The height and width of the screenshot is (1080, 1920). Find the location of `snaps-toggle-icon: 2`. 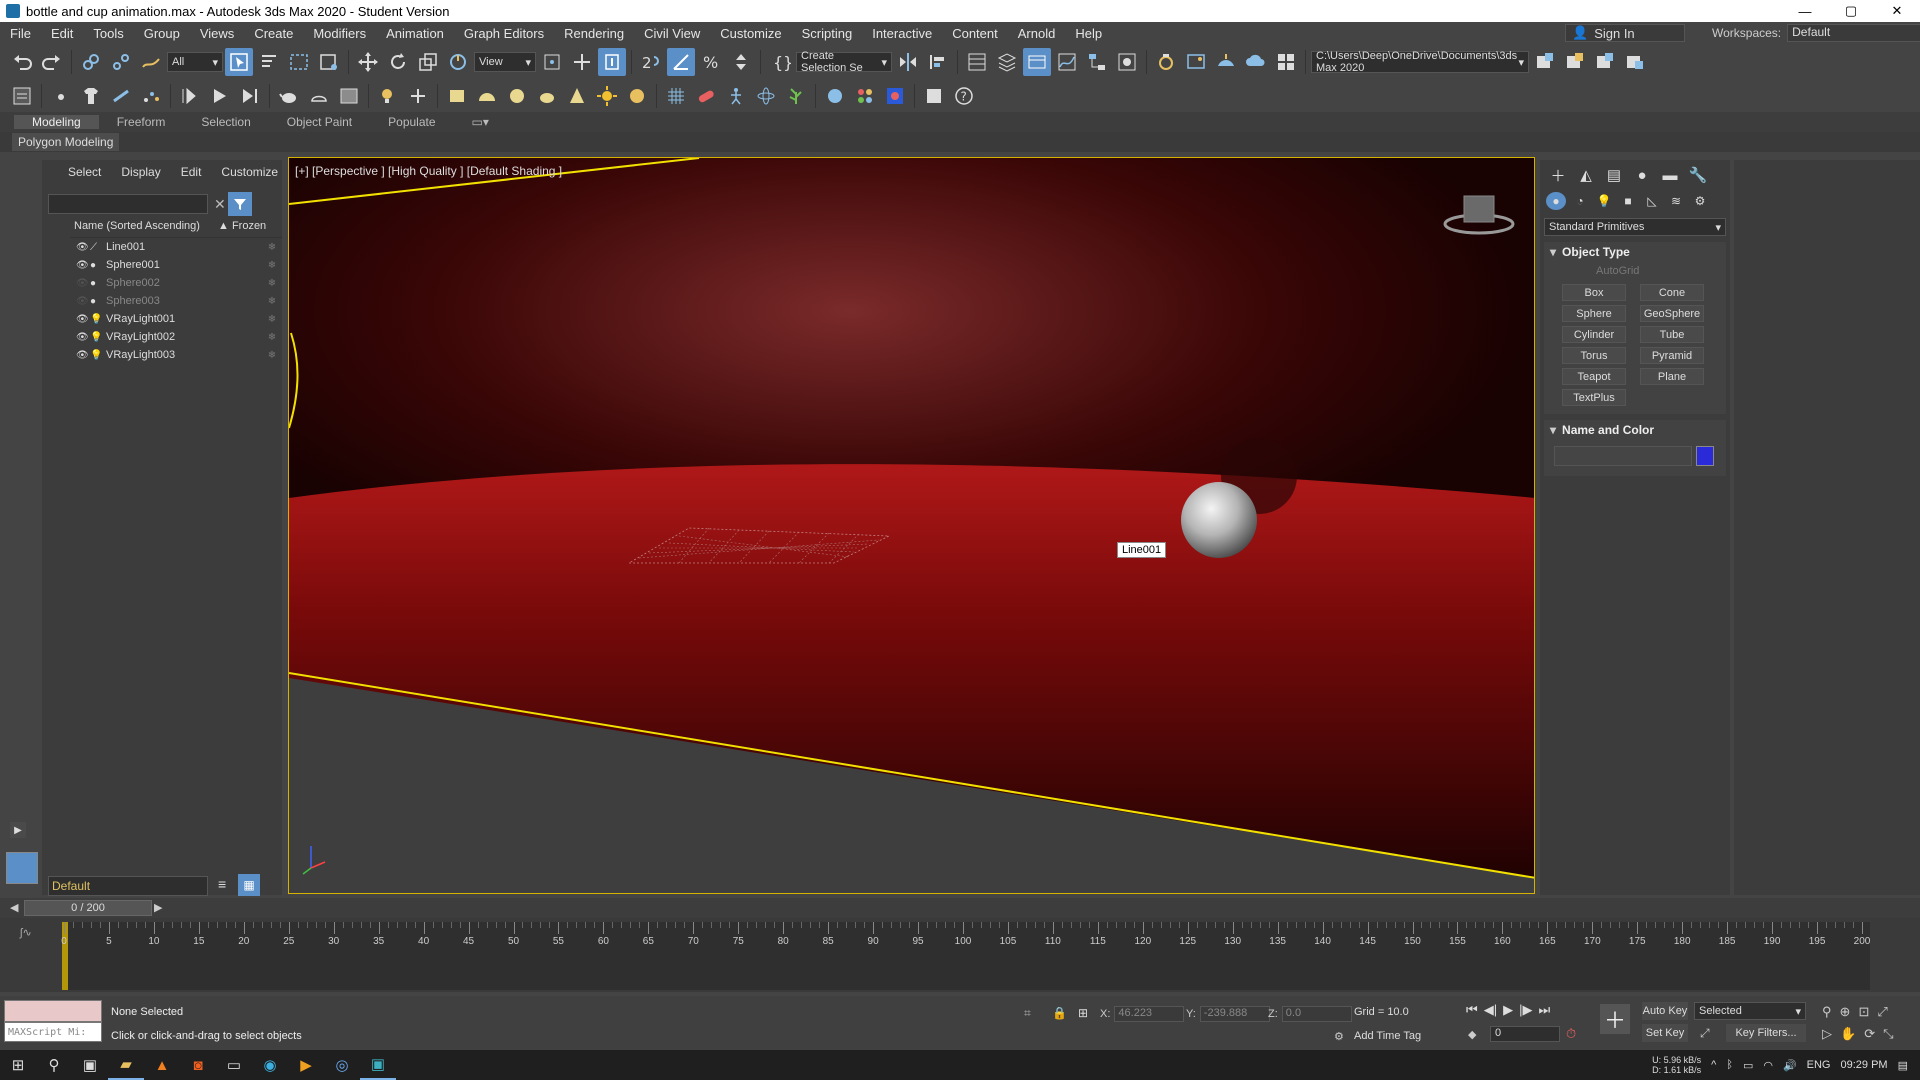

snaps-toggle-icon: 2 is located at coordinates (651, 62).